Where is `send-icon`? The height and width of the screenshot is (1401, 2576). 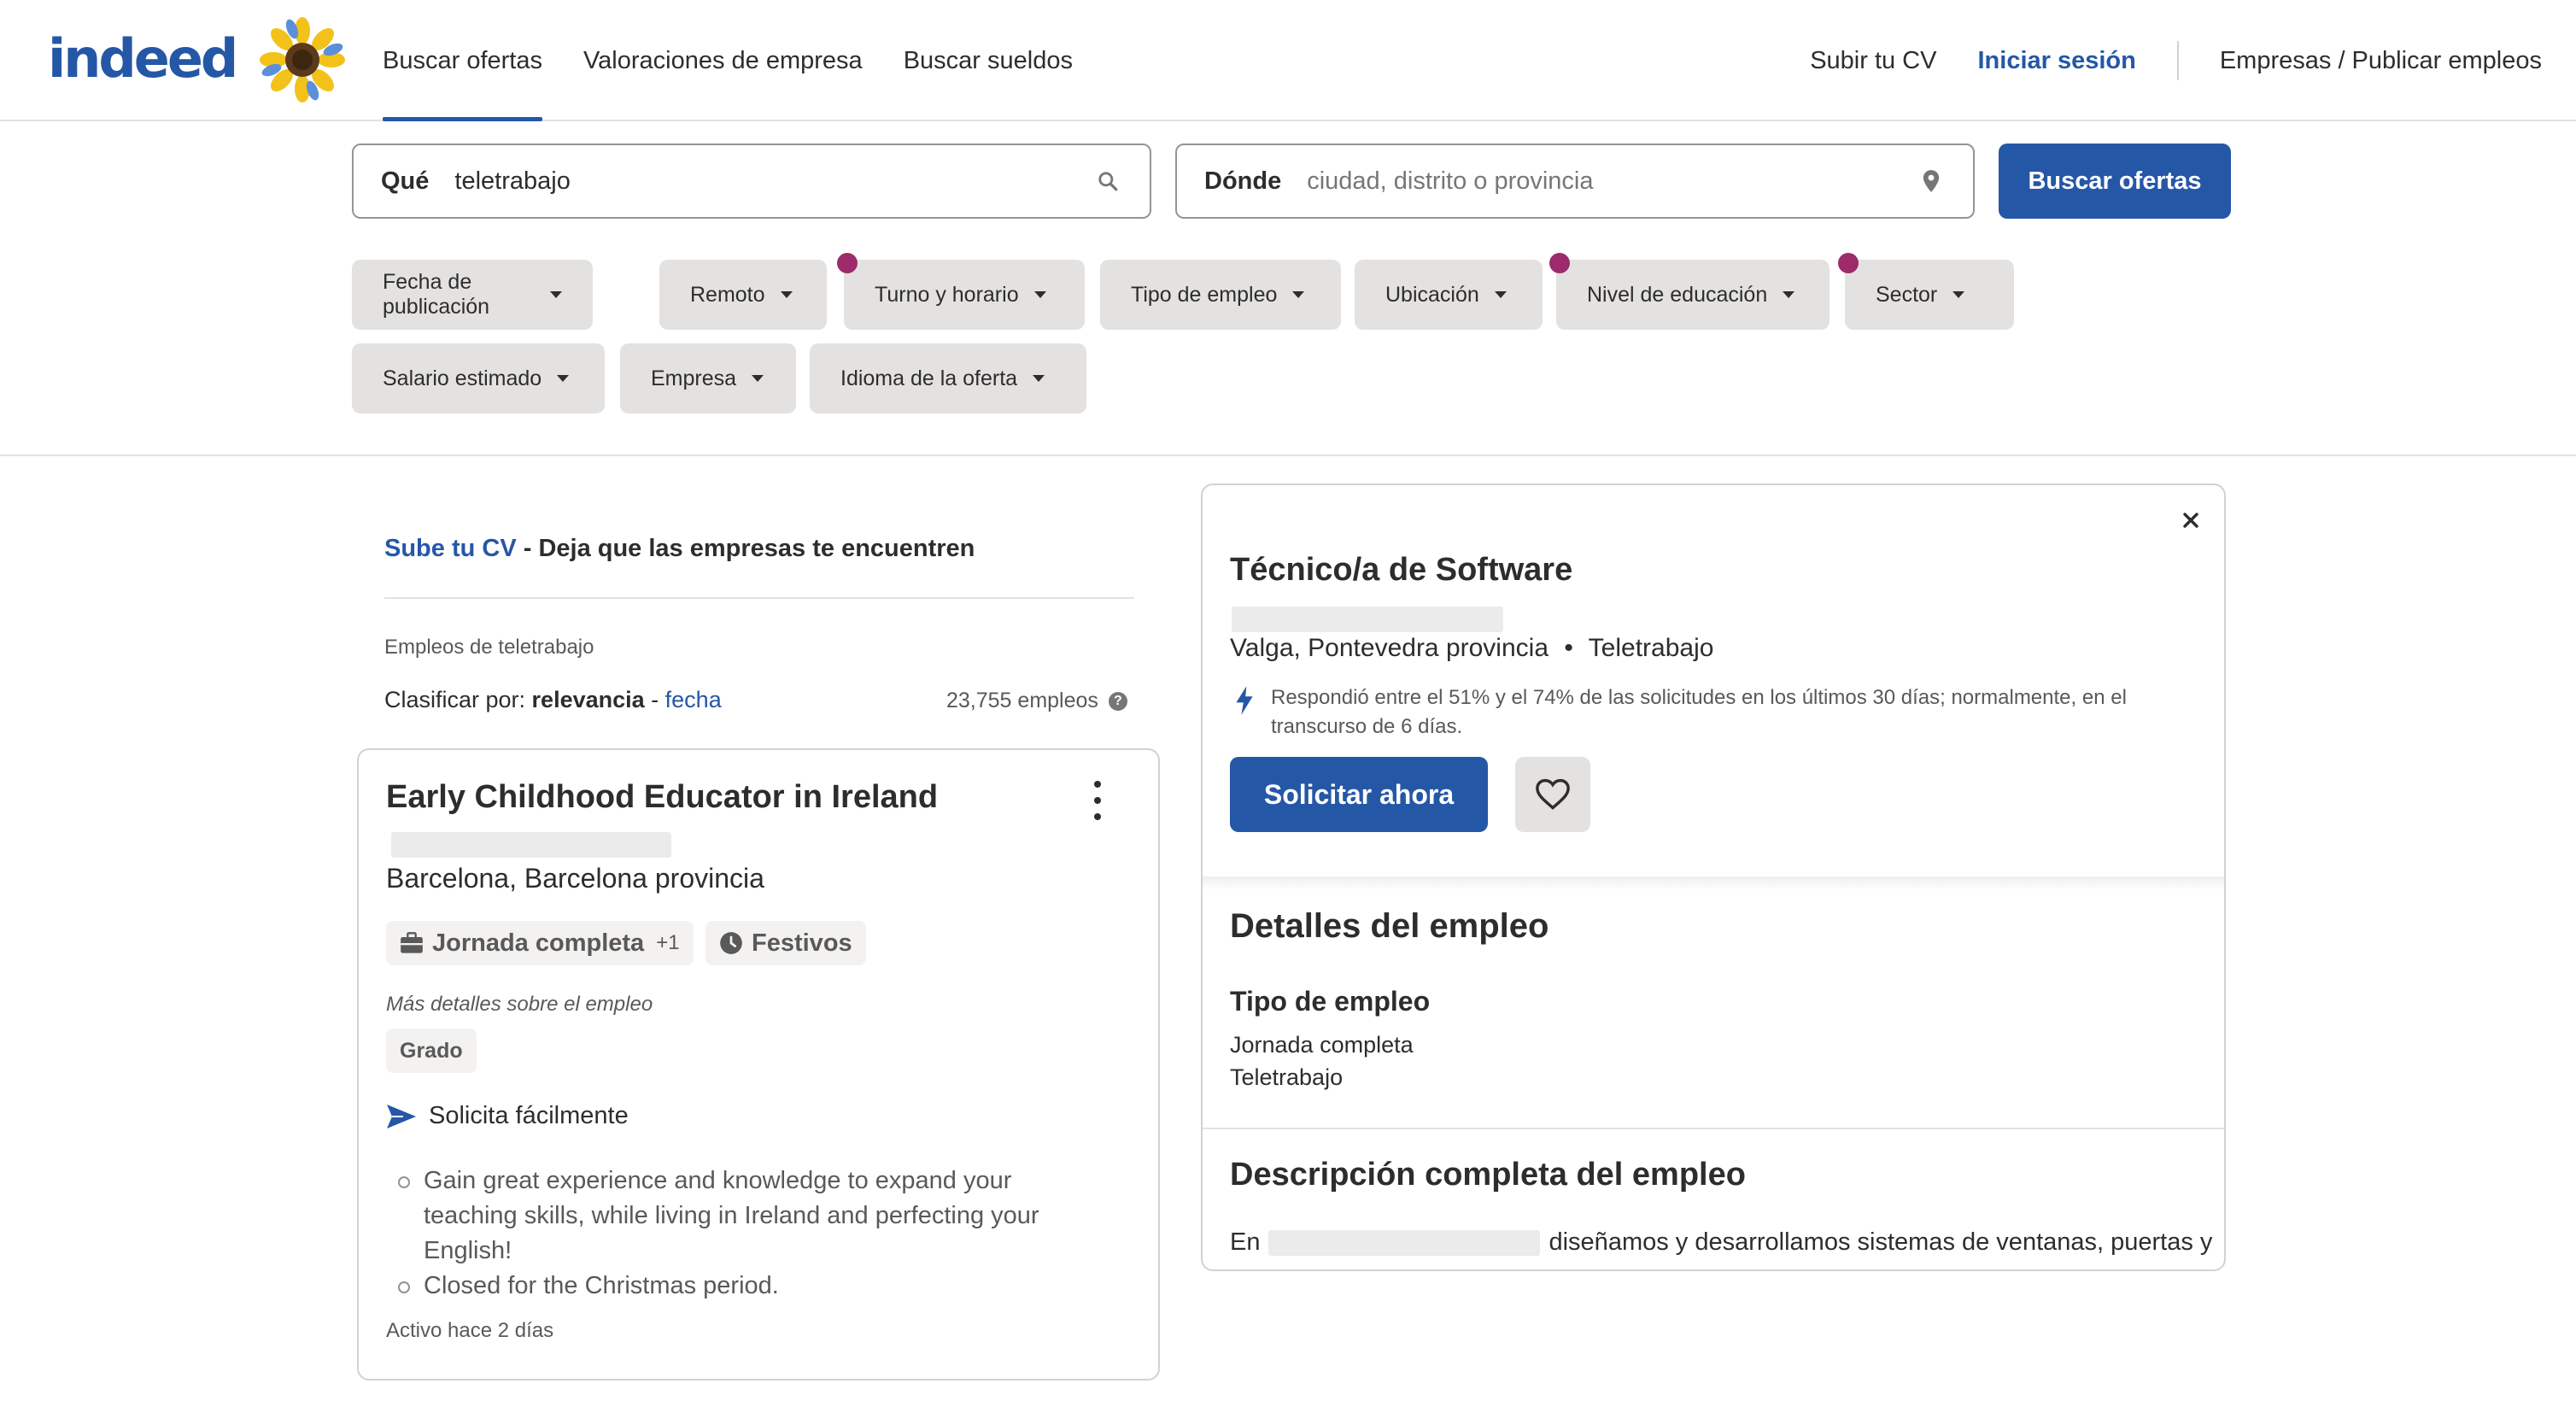
send-icon is located at coordinates (401, 1116).